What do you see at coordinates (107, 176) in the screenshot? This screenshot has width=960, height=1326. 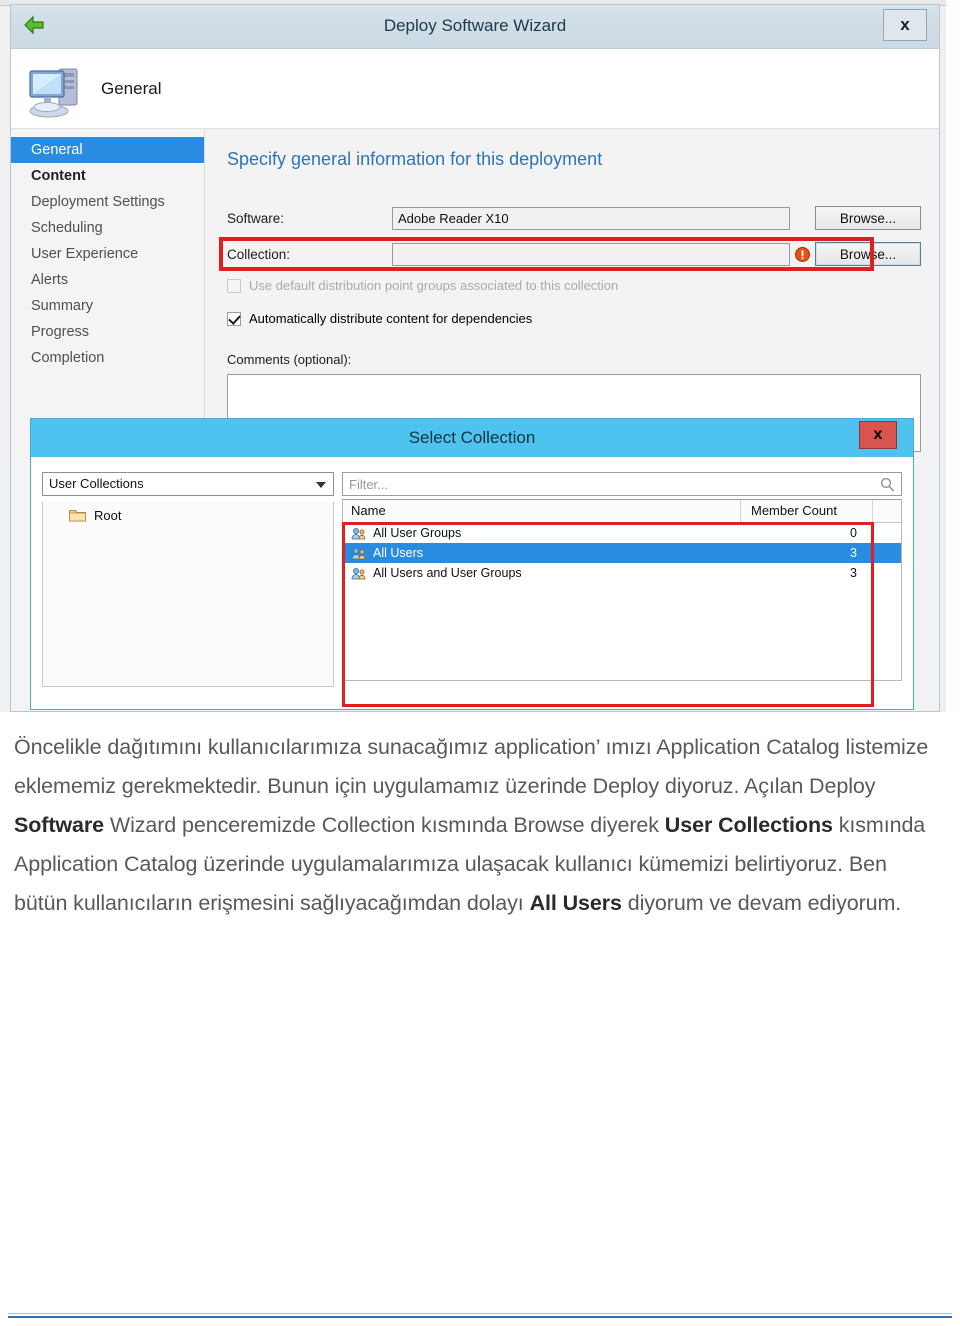 I see `sidebar-item-content: Content` at bounding box center [107, 176].